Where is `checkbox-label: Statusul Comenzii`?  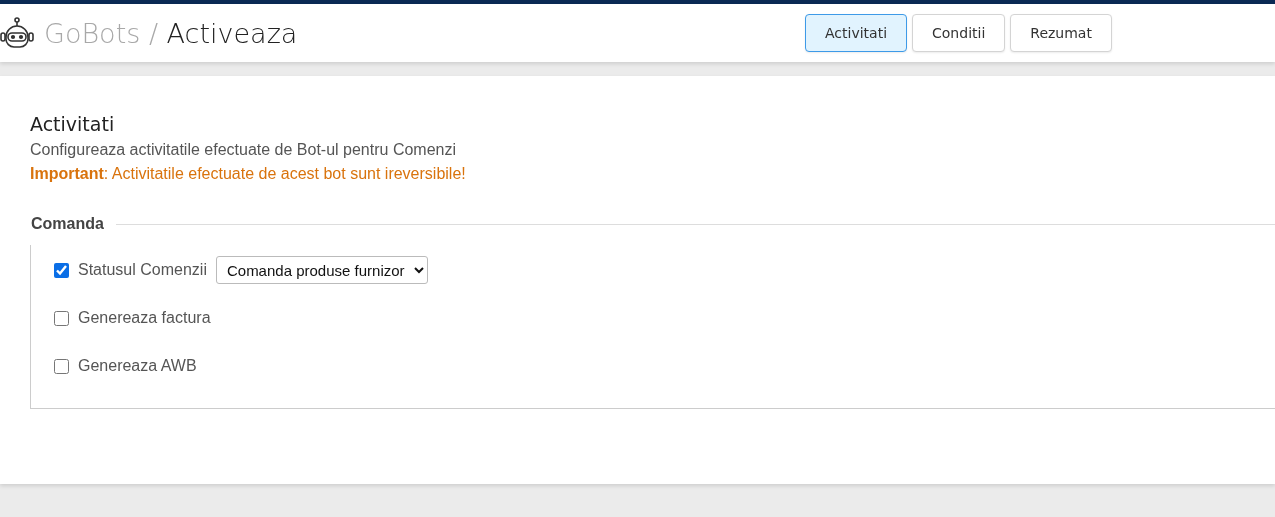
checkbox-label: Statusul Comenzii is located at coordinates (142, 270).